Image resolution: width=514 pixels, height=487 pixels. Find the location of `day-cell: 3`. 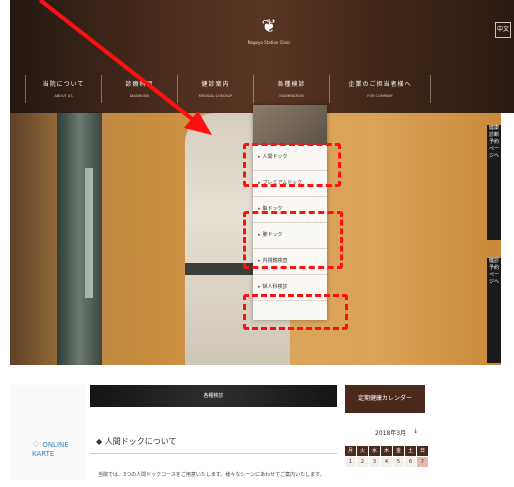

day-cell: 3 is located at coordinates (374, 462).